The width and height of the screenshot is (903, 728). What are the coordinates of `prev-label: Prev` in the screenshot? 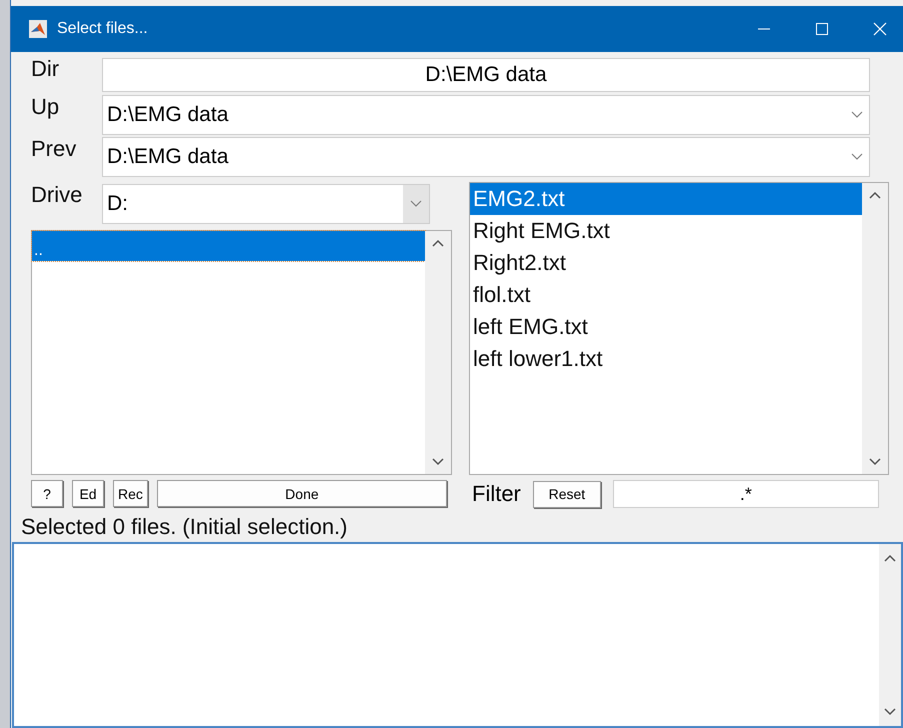 It's located at (54, 149).